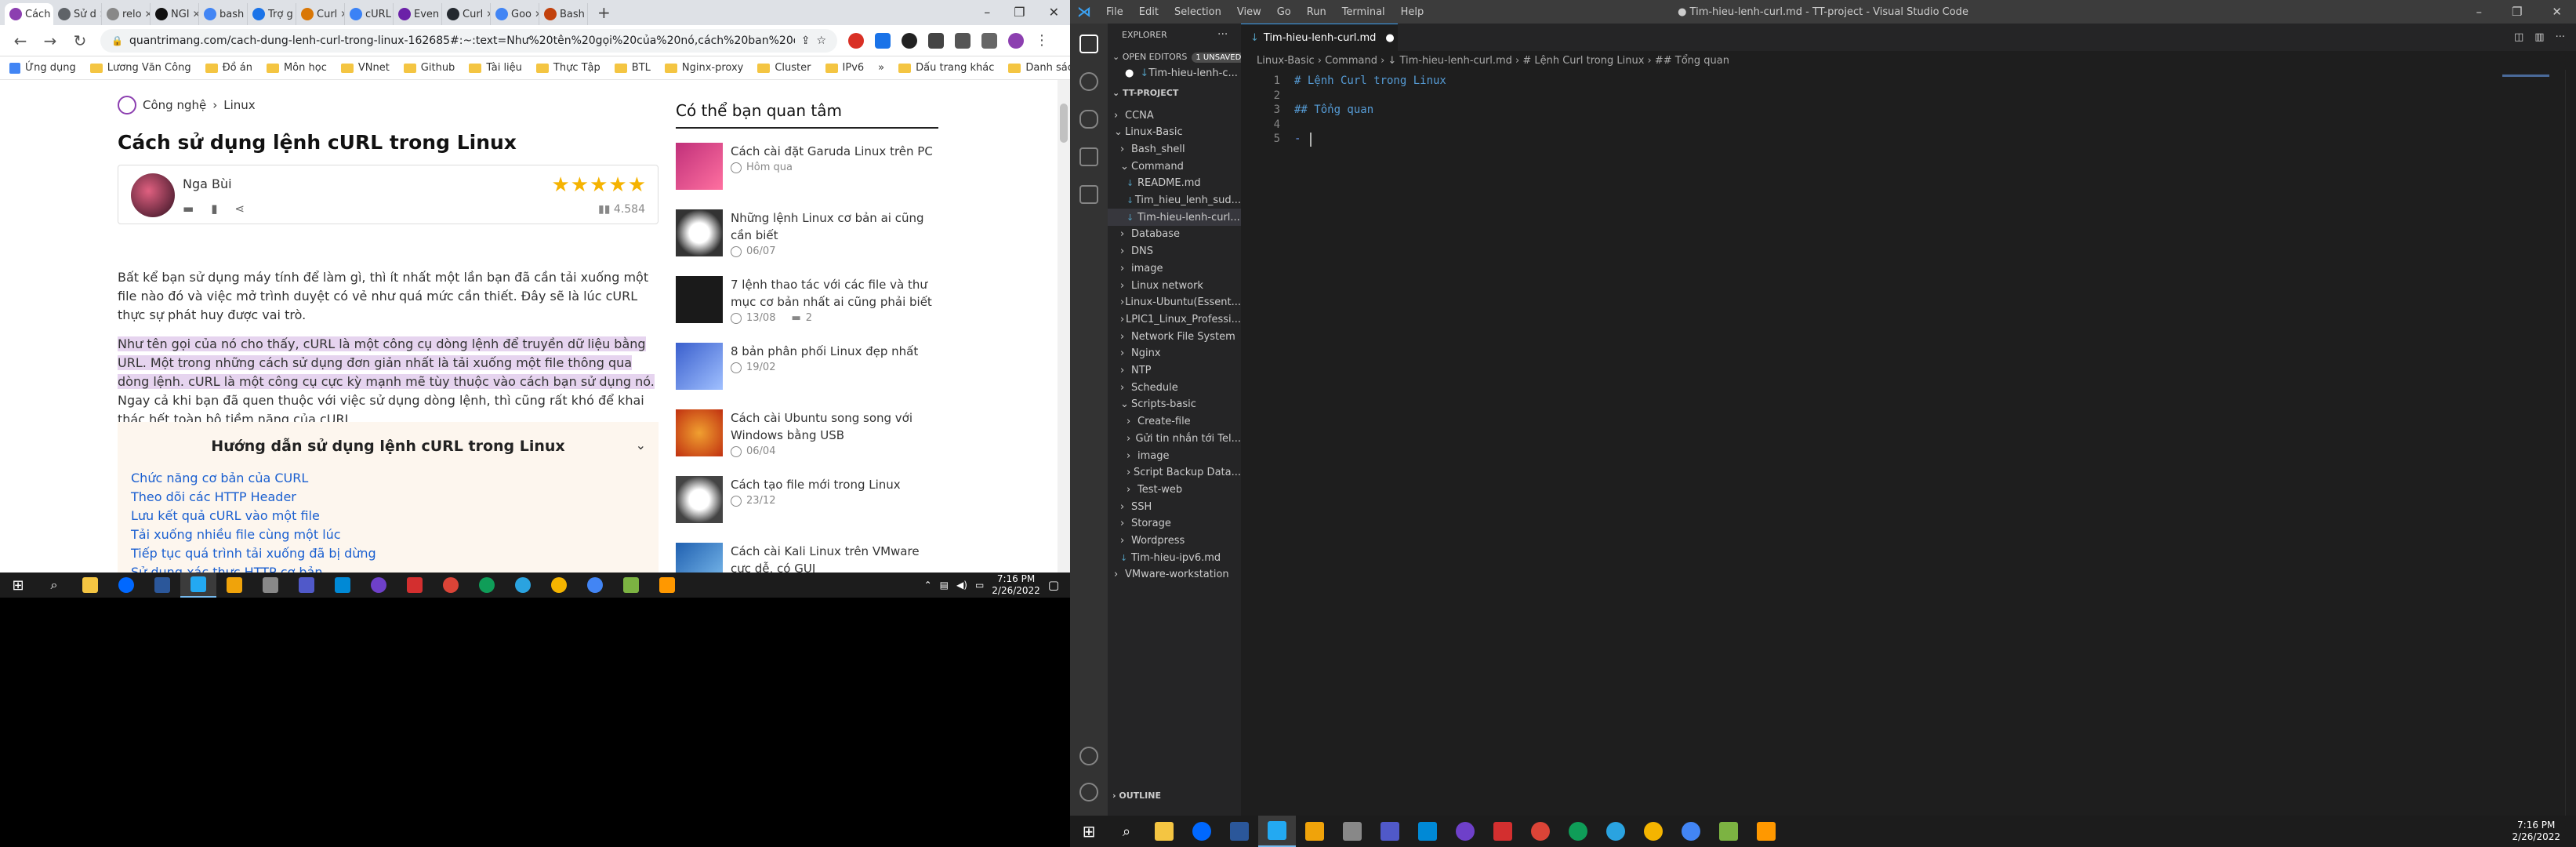 The height and width of the screenshot is (847, 2576). I want to click on article-link: 8 bản phân phối Linux đẹp nhất, so click(835, 351).